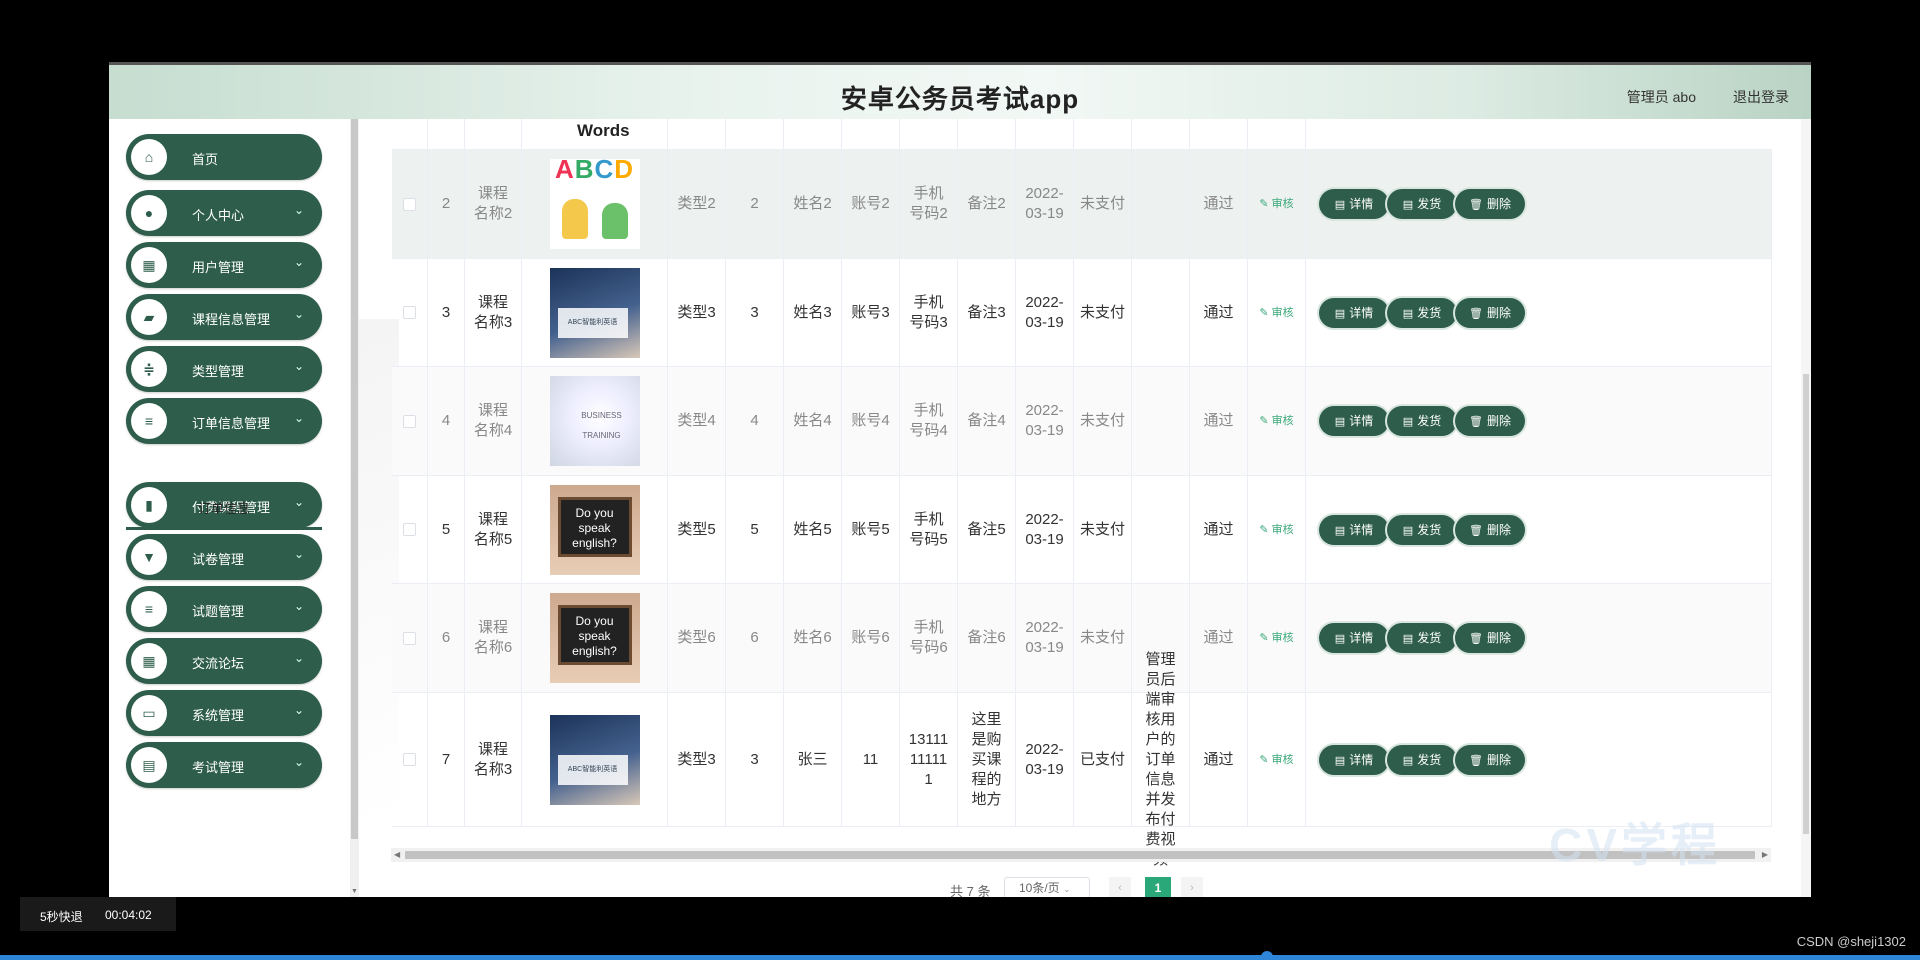 The width and height of the screenshot is (1920, 960). I want to click on sidebar-item-11: ▭ 系统管理 ⌄, so click(224, 713).